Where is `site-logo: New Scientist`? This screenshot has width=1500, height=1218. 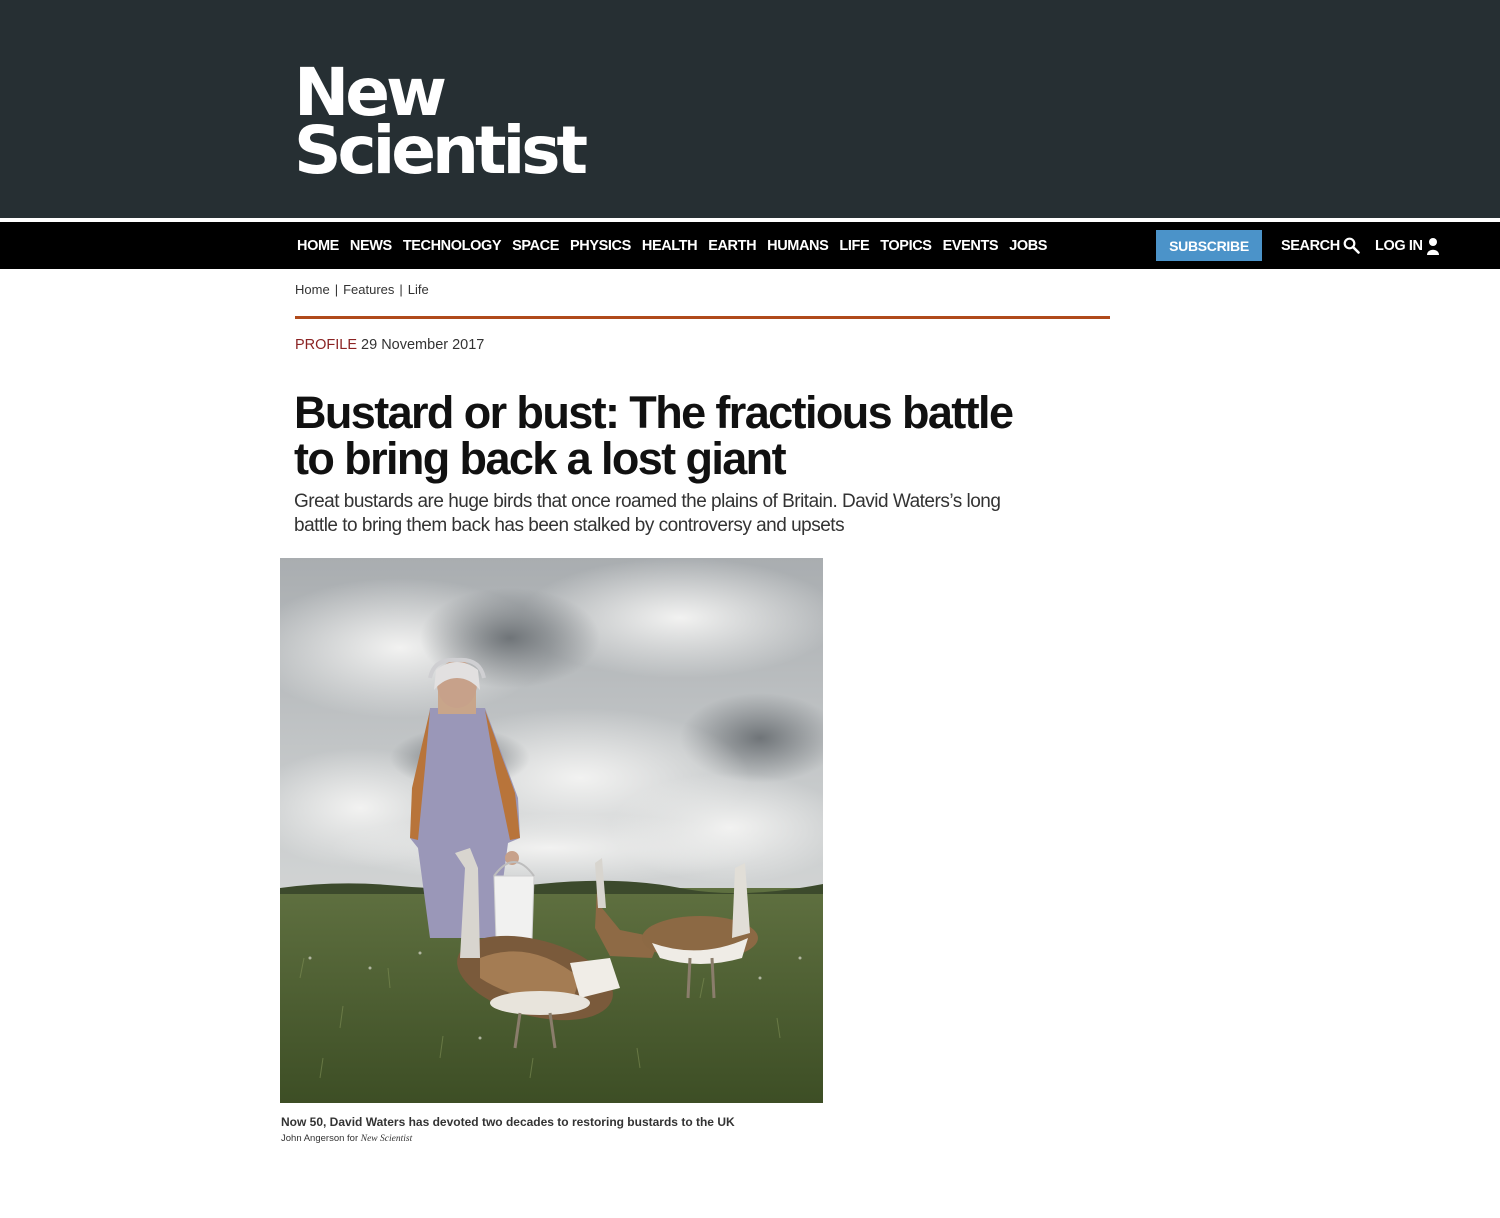
site-logo: New Scientist is located at coordinates (441, 124).